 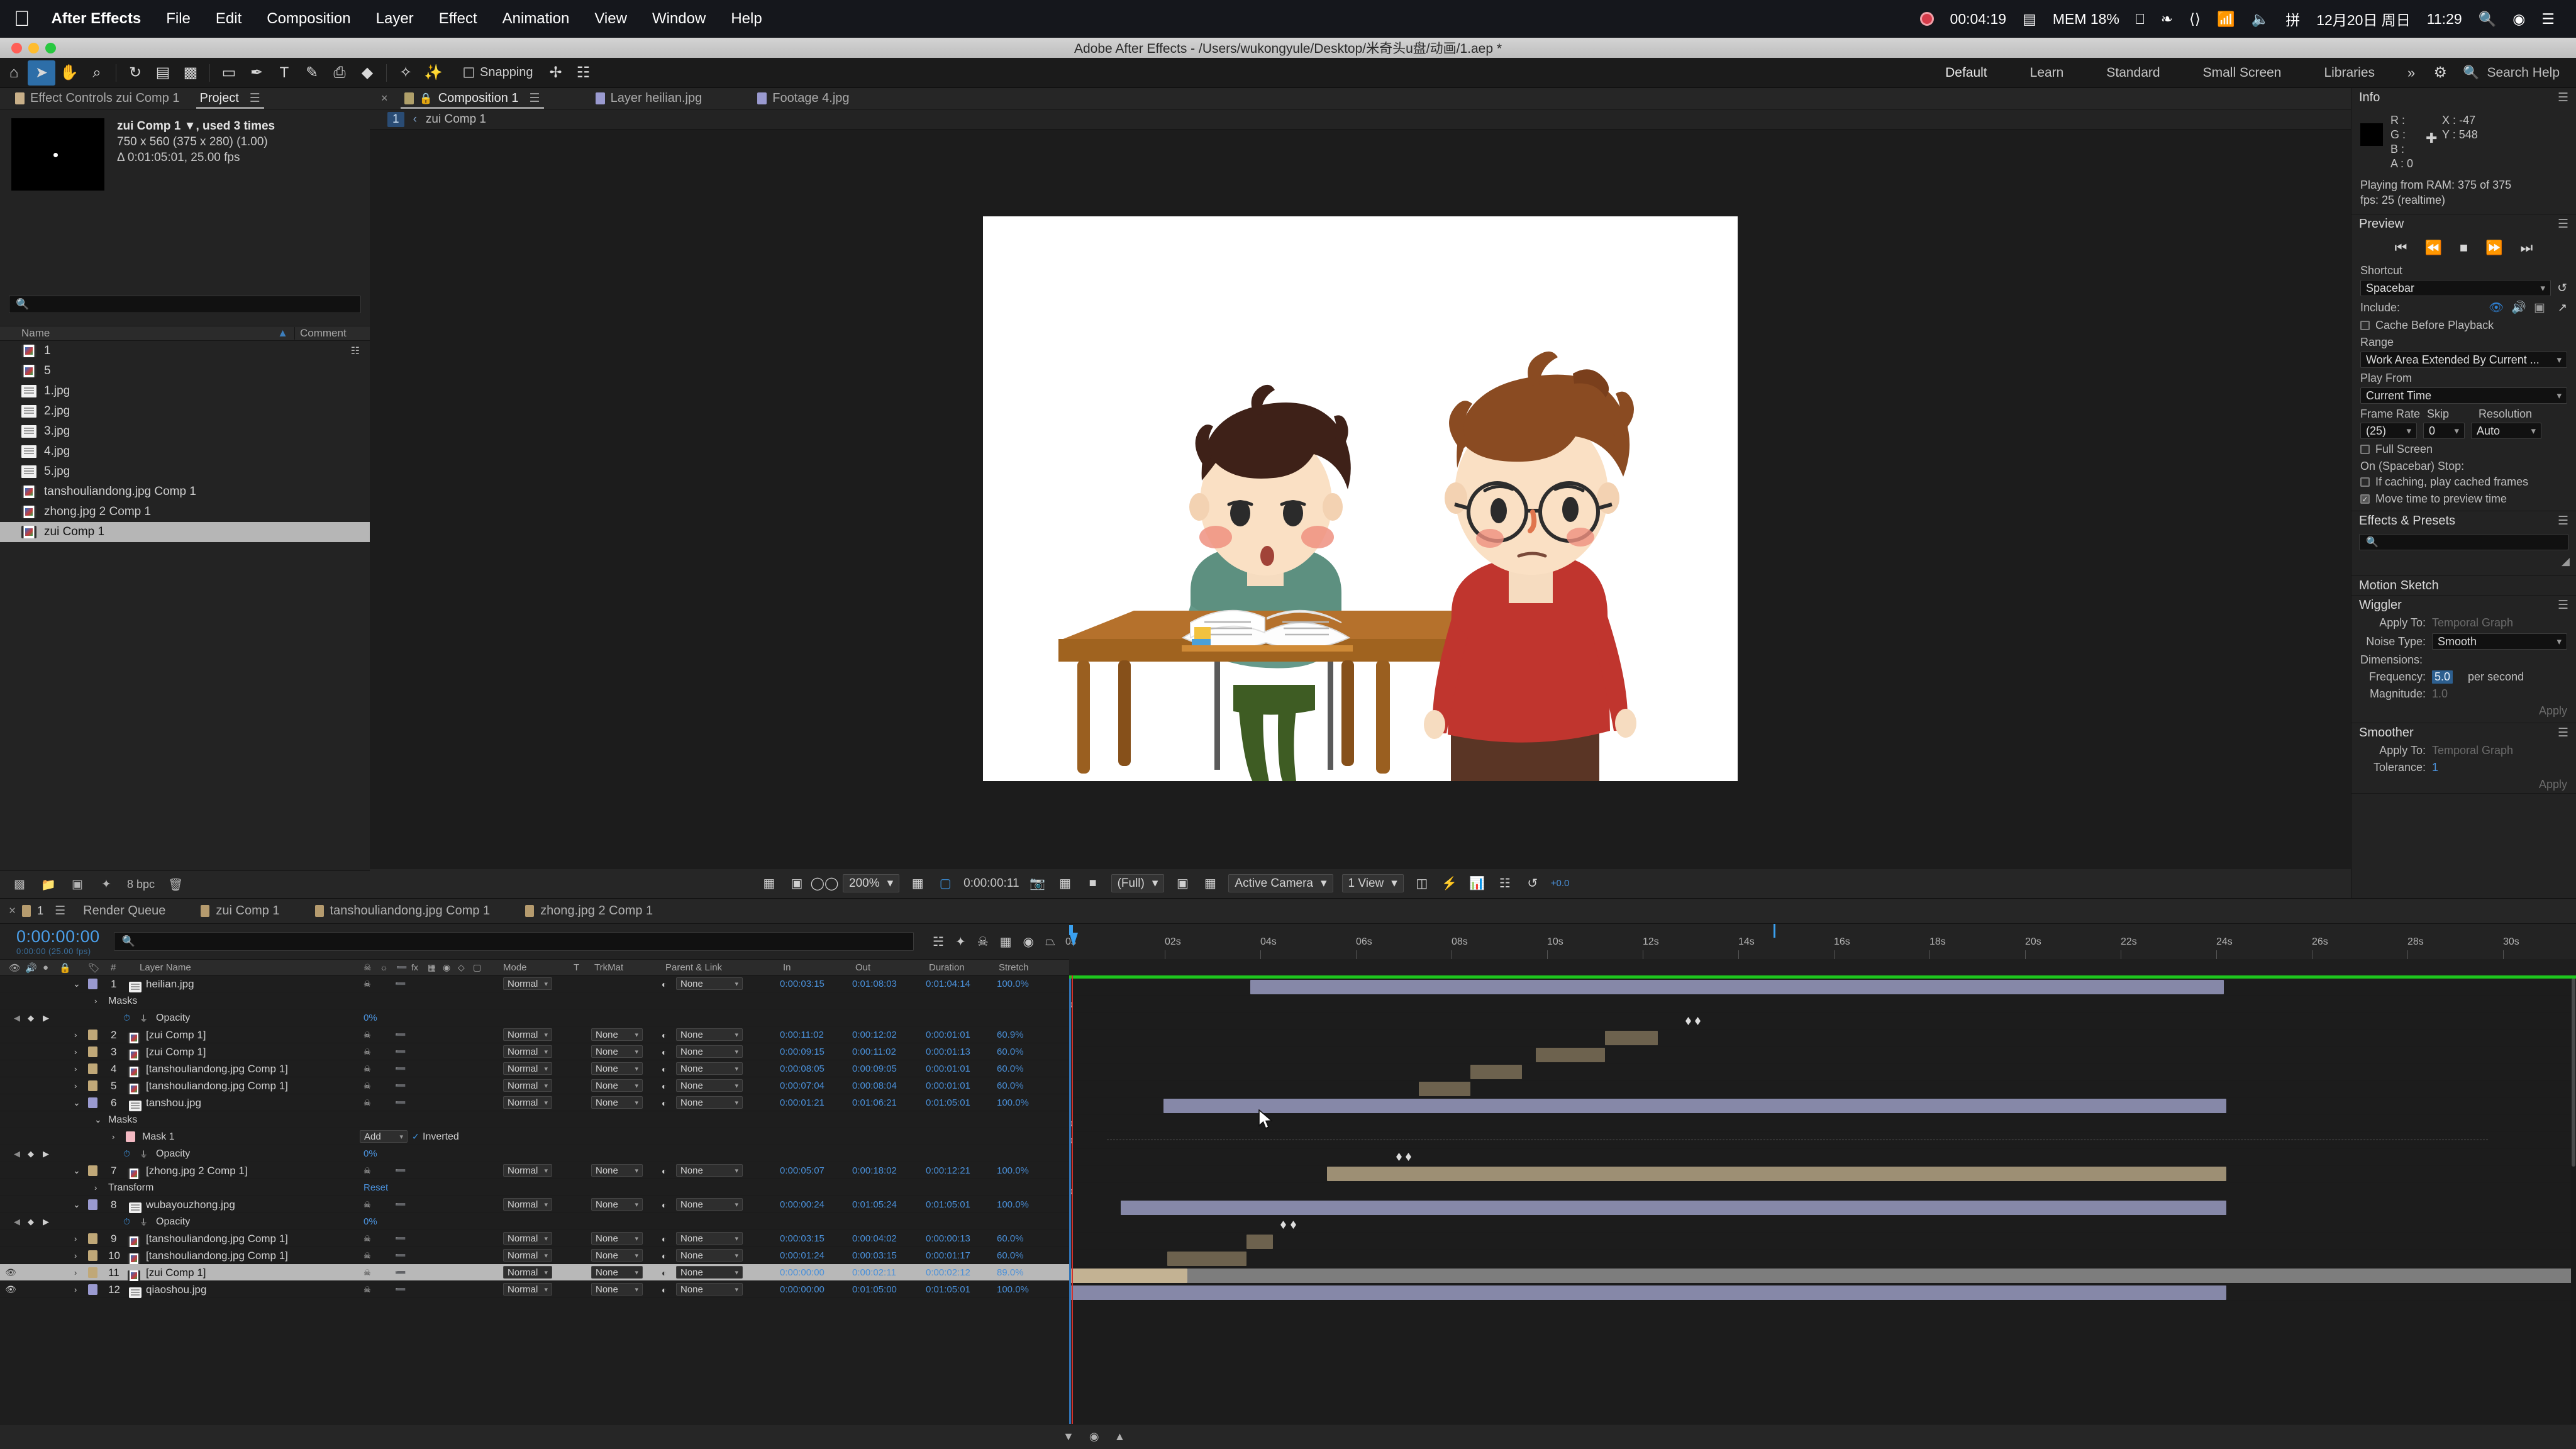 What do you see at coordinates (163, 73) in the screenshot?
I see `pan-camera-tool-icon: ▤` at bounding box center [163, 73].